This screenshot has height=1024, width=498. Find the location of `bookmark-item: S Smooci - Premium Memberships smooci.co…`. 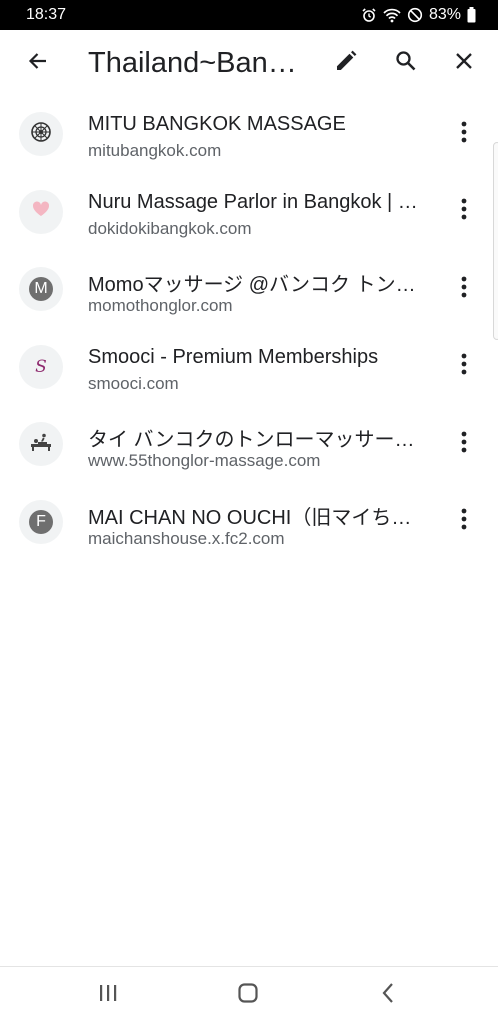

bookmark-item: S Smooci - Premium Memberships smooci.co… is located at coordinates (249, 368).